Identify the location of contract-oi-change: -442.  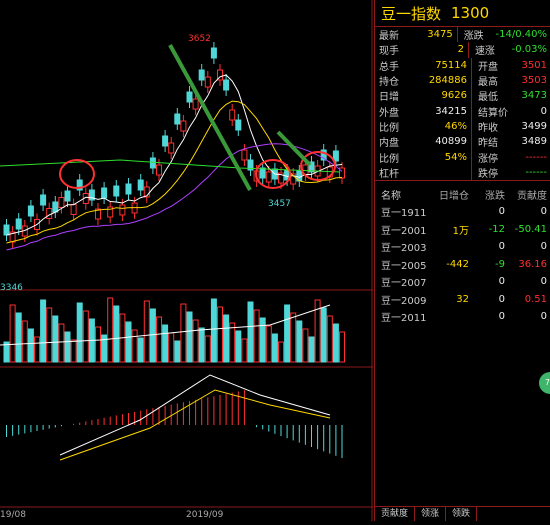
(457, 264).